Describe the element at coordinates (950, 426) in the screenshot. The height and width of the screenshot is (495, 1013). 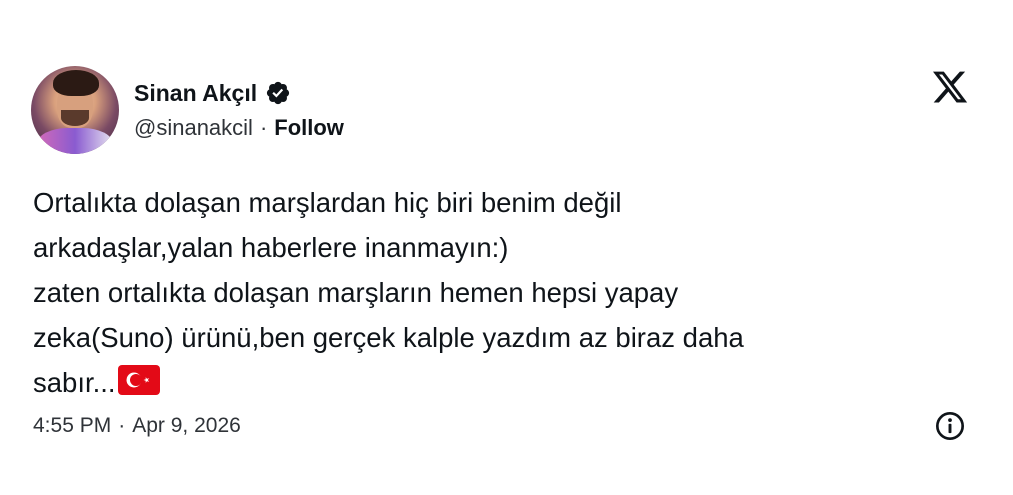
I see `info-icon` at that location.